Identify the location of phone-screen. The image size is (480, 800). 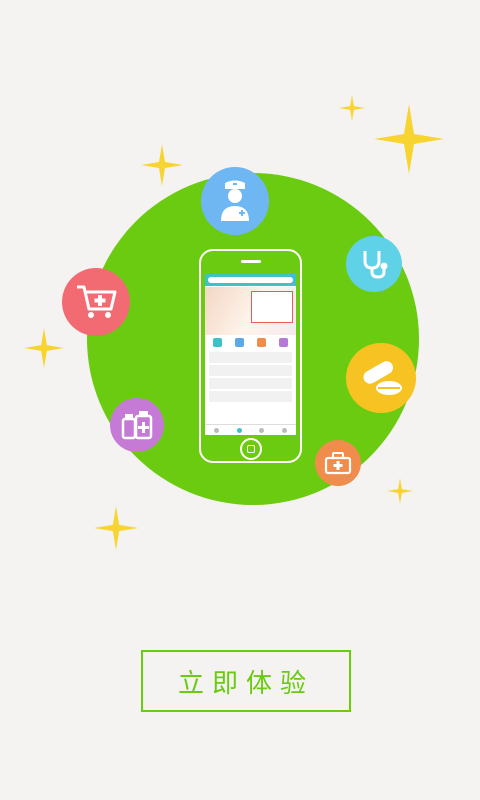
(250, 354).